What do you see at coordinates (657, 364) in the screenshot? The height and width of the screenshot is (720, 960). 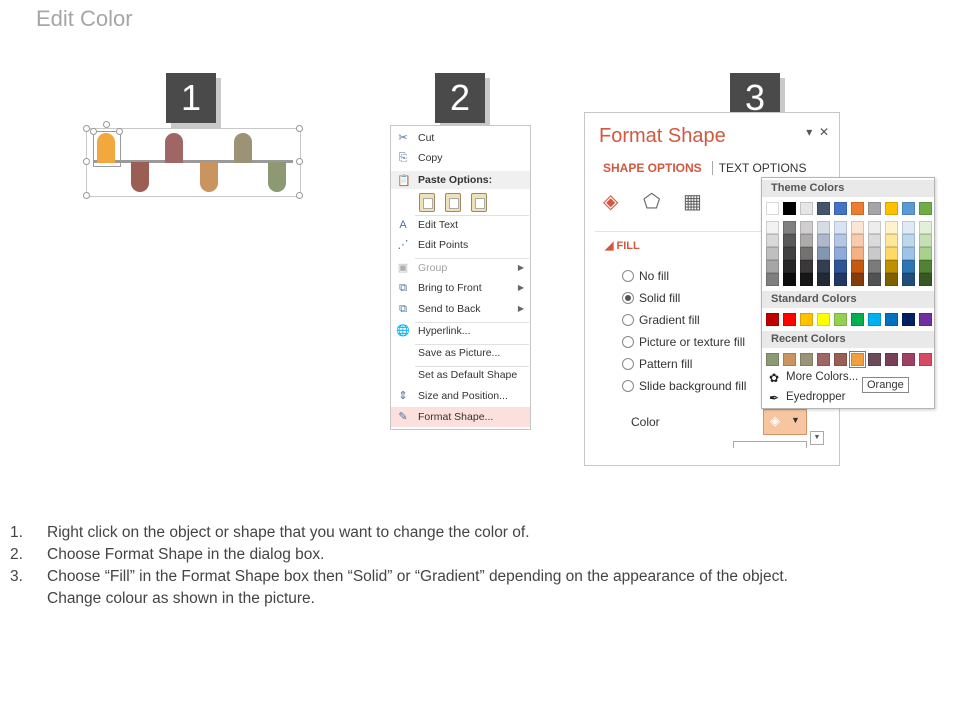 I see `radio-pattern-fill: Pattern fill` at bounding box center [657, 364].